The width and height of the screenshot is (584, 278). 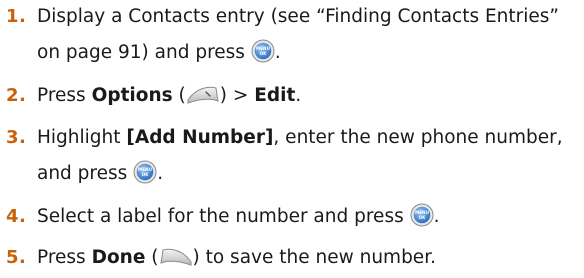 I want to click on step-text-segment: and press, so click(x=82, y=173).